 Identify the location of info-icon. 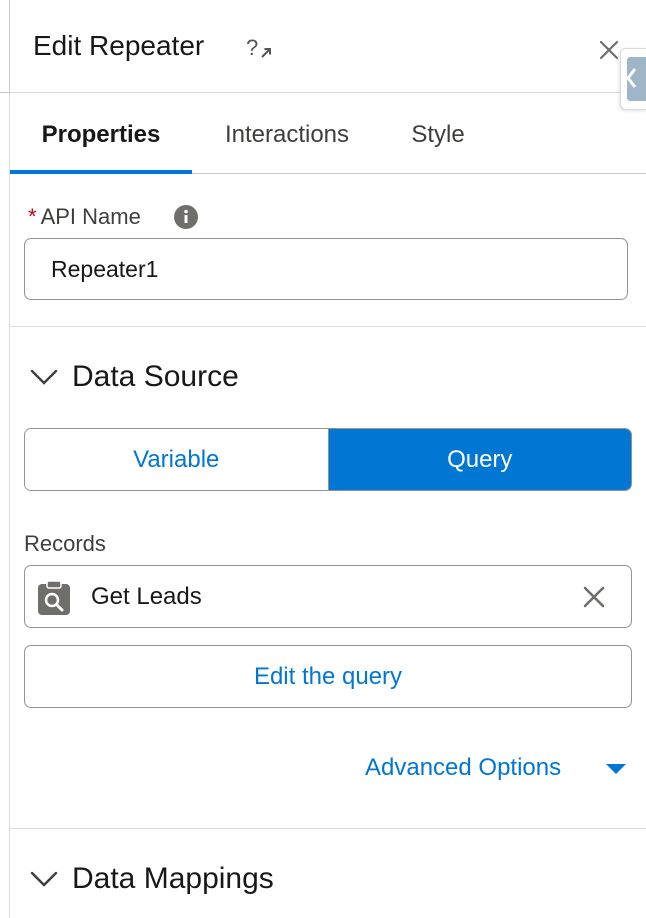
(186, 217).